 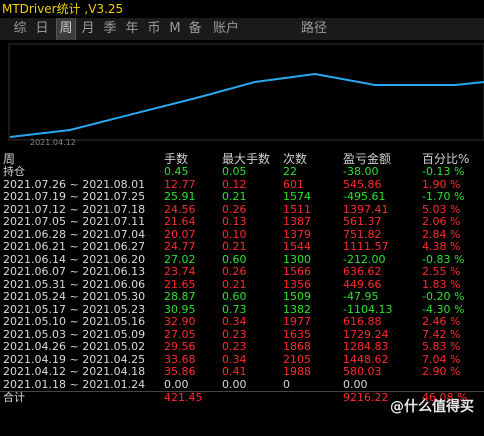 I want to click on table-row-col-4: 561.37, so click(x=362, y=221).